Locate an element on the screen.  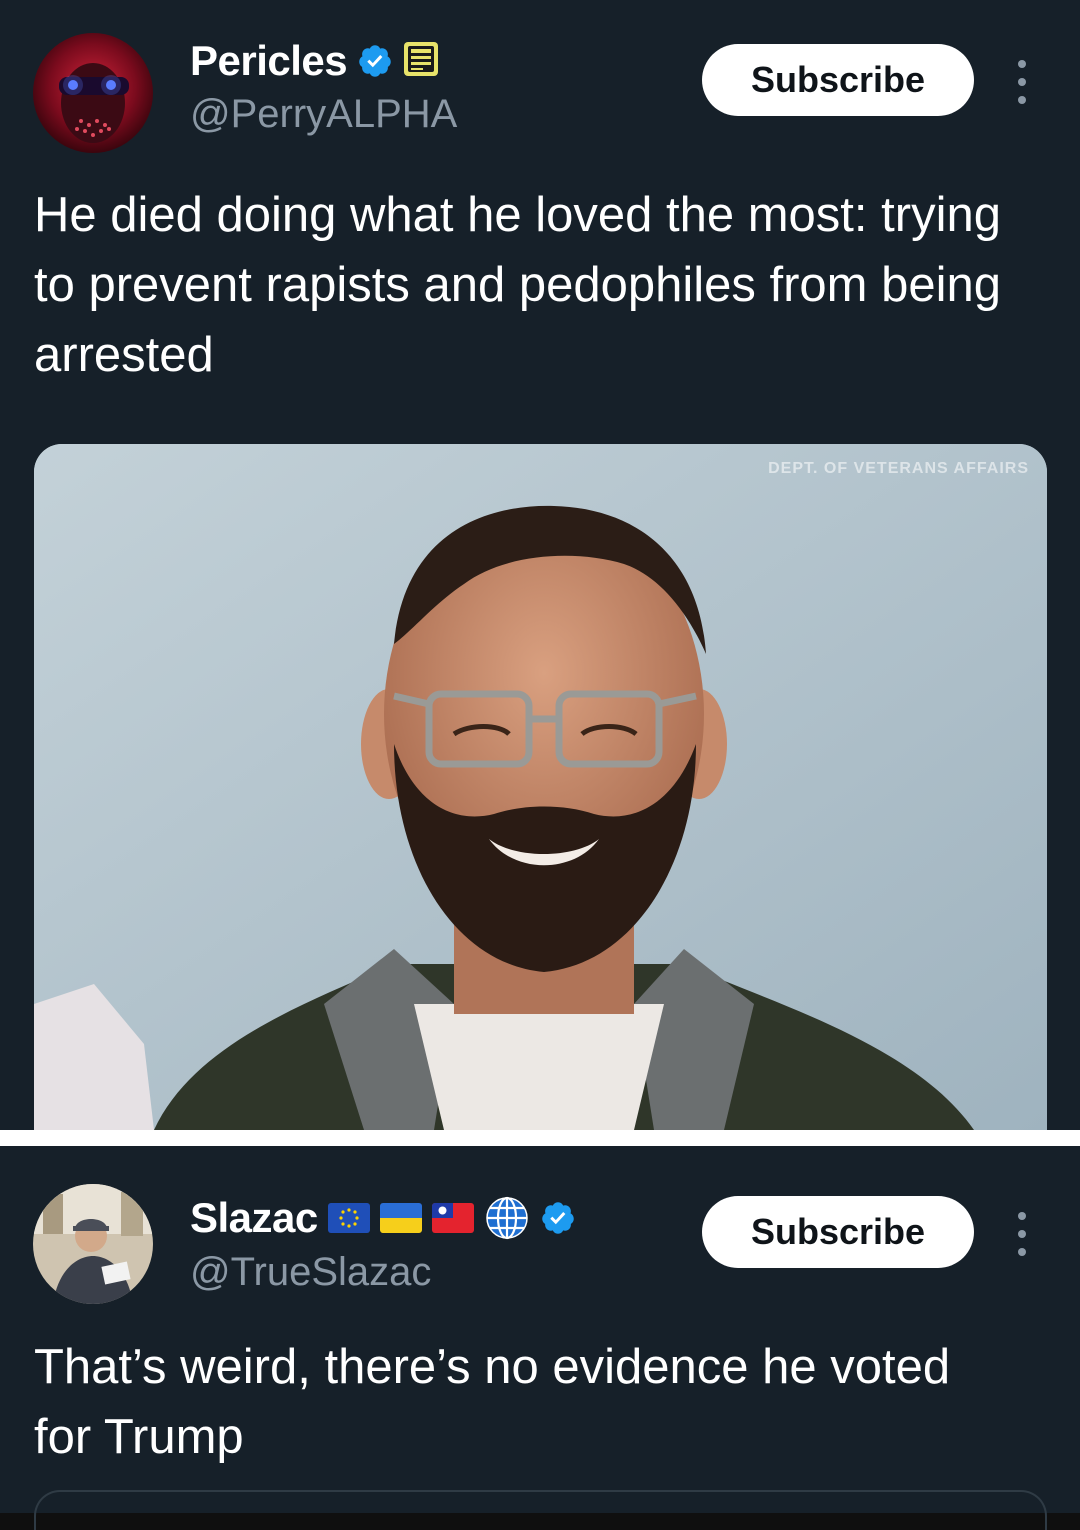
display-name: Pericles is located at coordinates (269, 61).